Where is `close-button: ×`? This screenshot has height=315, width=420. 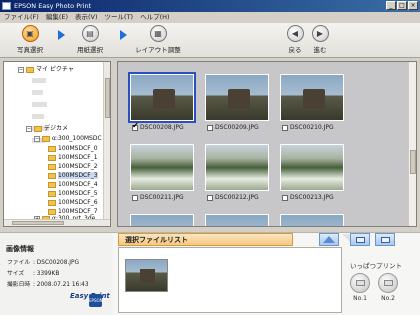
close-button: × is located at coordinates (413, 5).